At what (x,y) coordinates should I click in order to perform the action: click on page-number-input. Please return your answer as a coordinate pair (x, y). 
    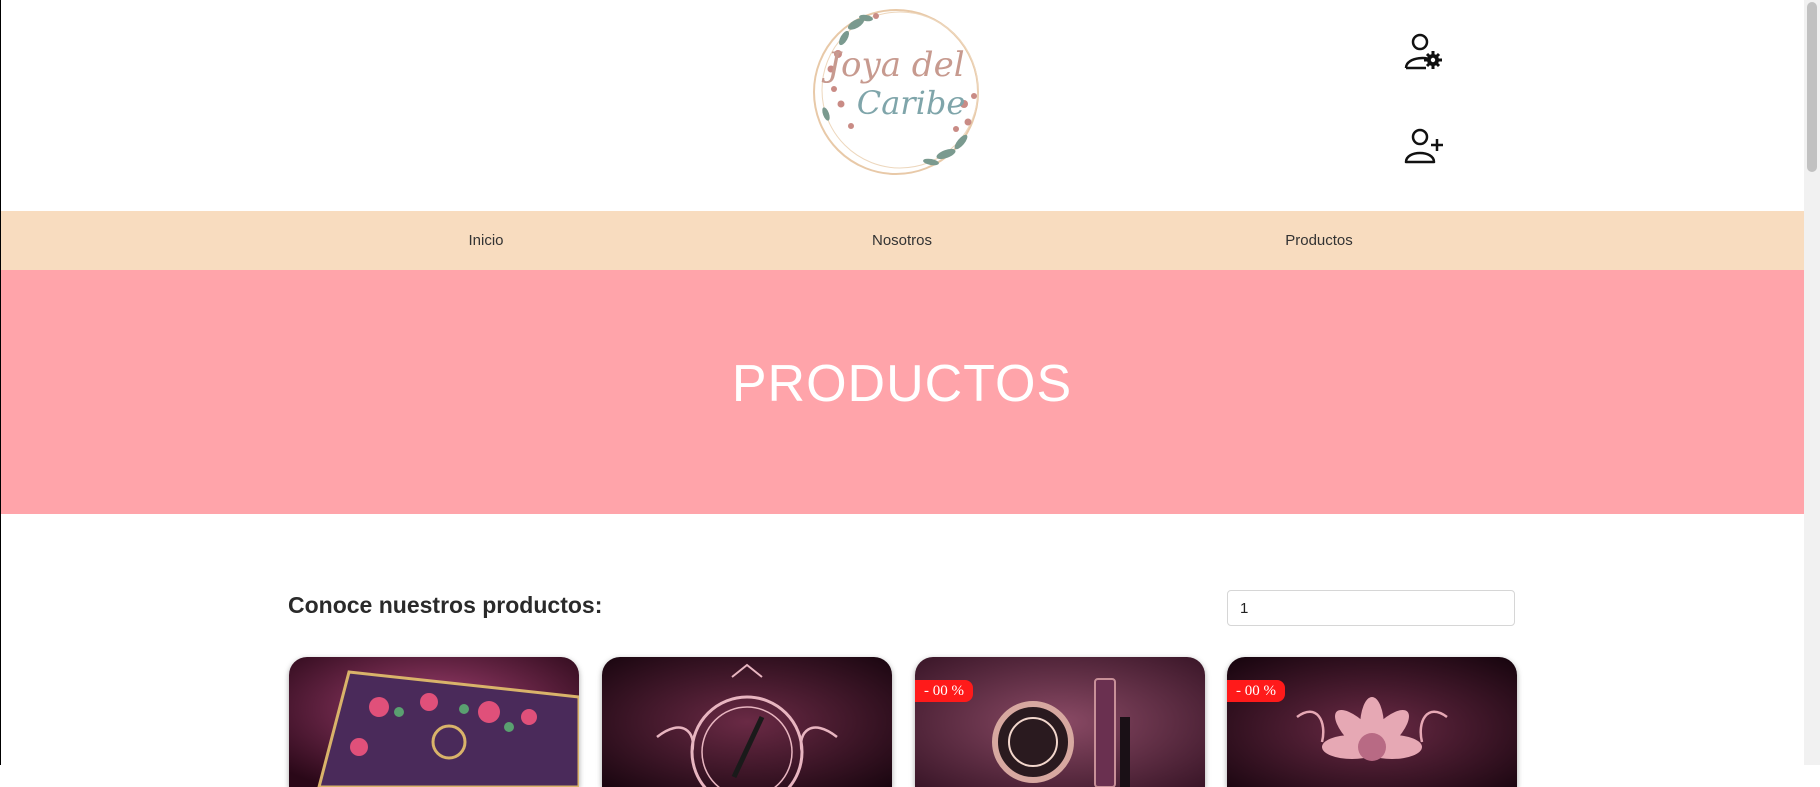
    Looking at the image, I should click on (1371, 608).